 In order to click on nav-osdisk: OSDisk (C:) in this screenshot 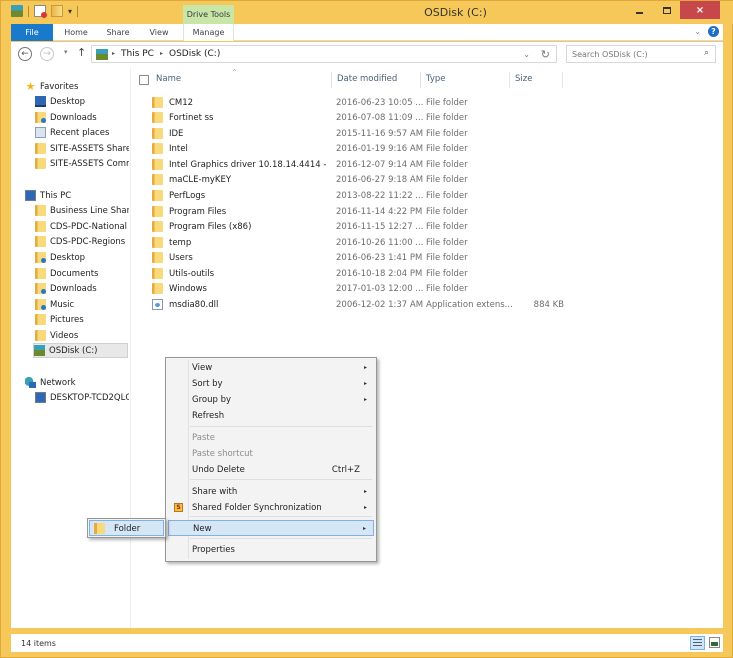, I will do `click(80, 350)`.